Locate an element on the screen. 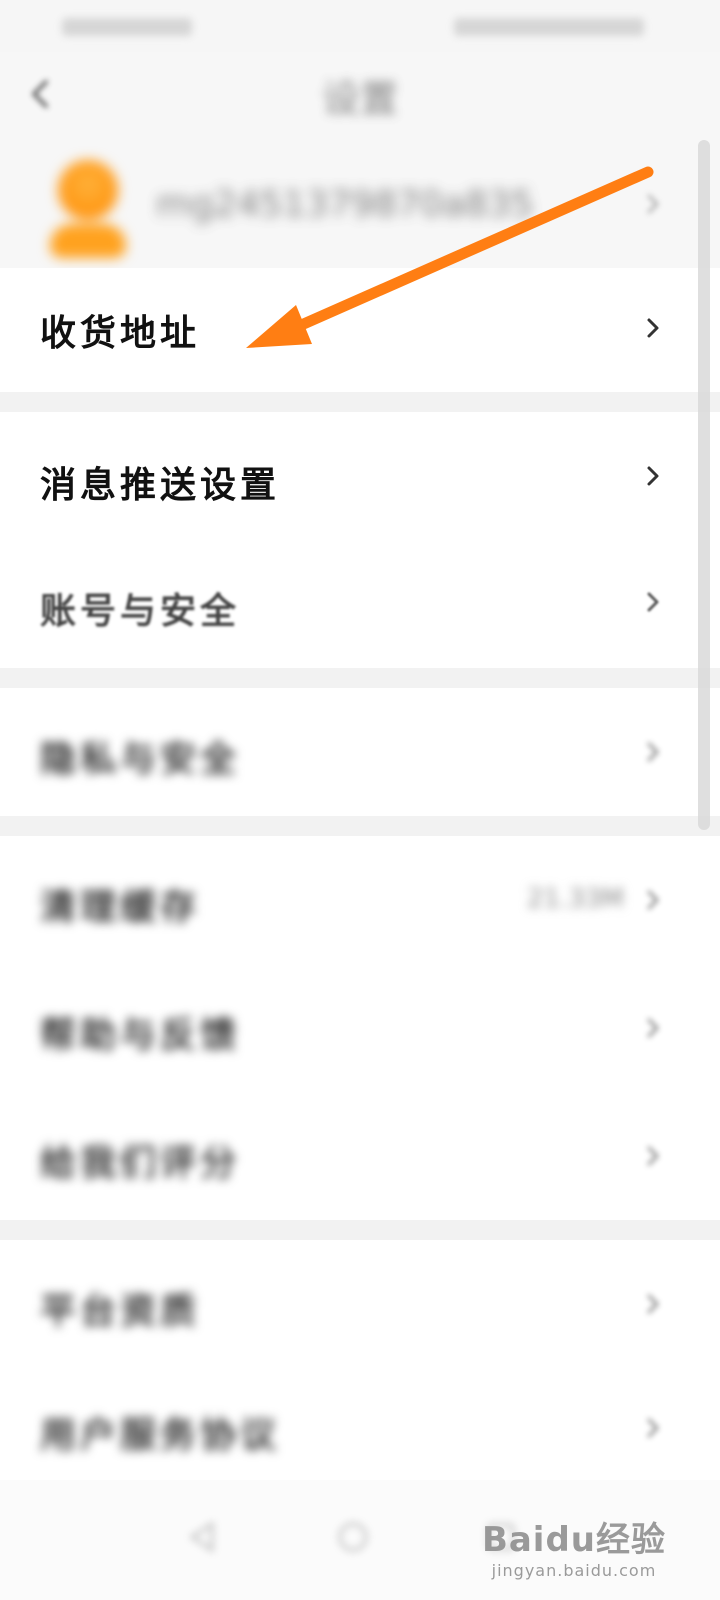  row-label: 账号与安全 is located at coordinates (140, 611).